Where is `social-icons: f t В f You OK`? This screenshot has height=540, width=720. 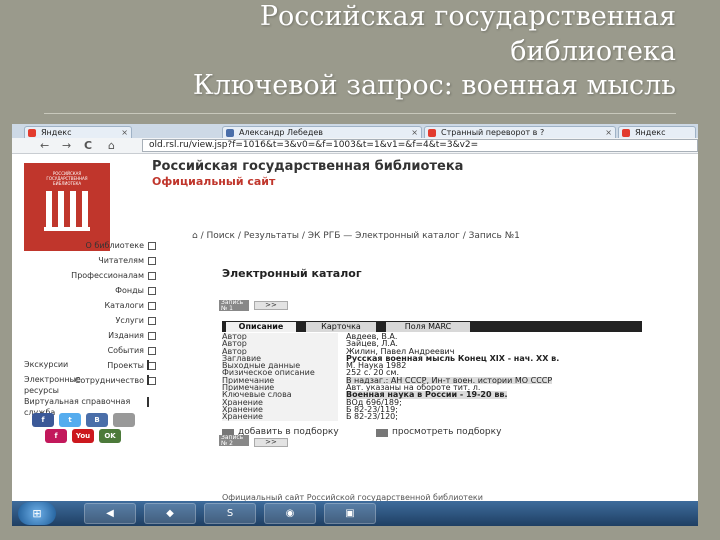
social-icons: f t В f You OK is located at coordinates (87, 433).